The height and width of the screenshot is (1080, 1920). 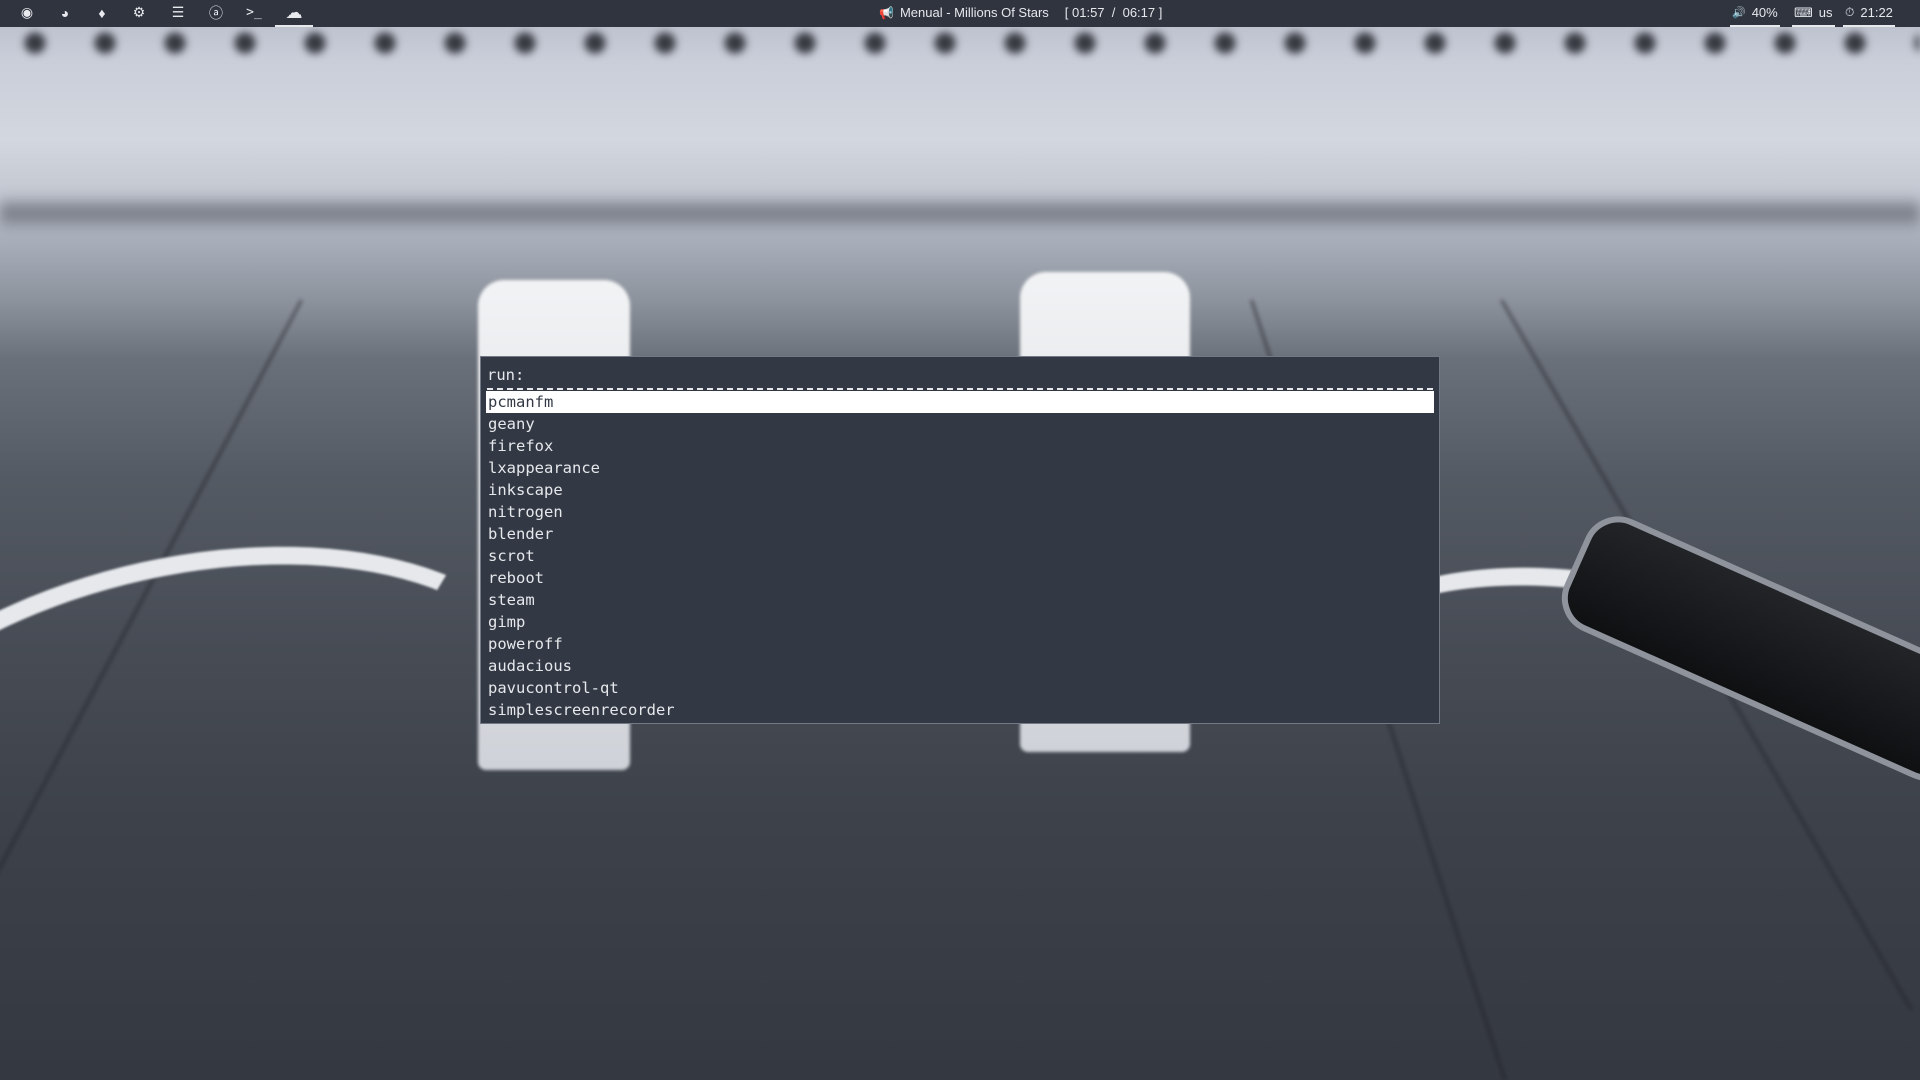 I want to click on list-icon: ☰, so click(x=178, y=12).